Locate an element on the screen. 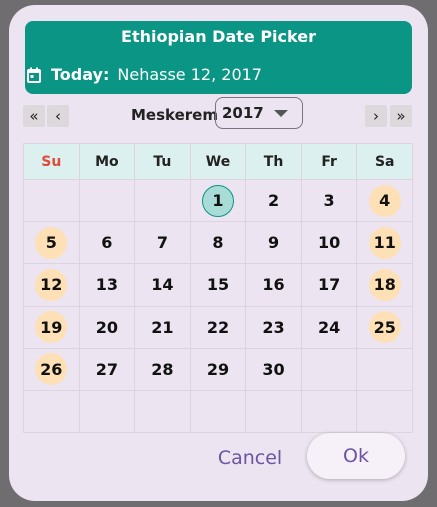 This screenshot has width=437, height=507. day-number: 4 is located at coordinates (384, 200).